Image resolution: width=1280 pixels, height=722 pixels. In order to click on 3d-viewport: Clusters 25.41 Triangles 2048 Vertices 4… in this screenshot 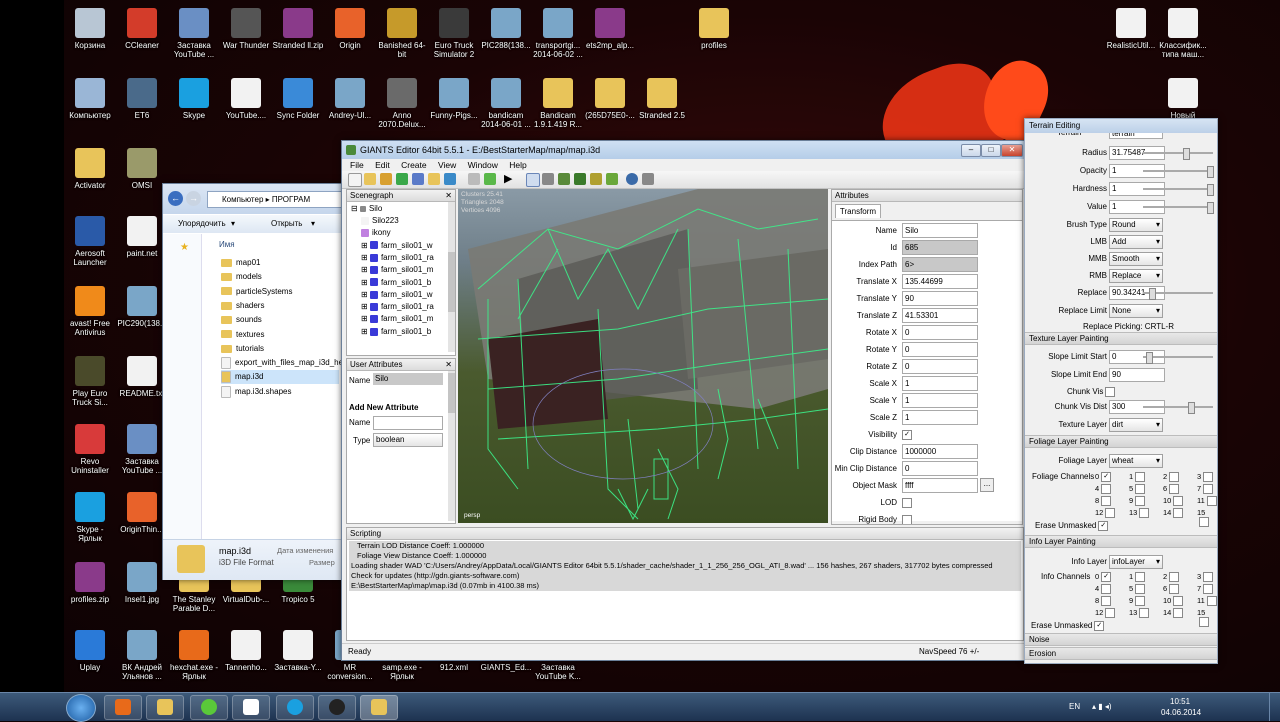, I will do `click(643, 356)`.